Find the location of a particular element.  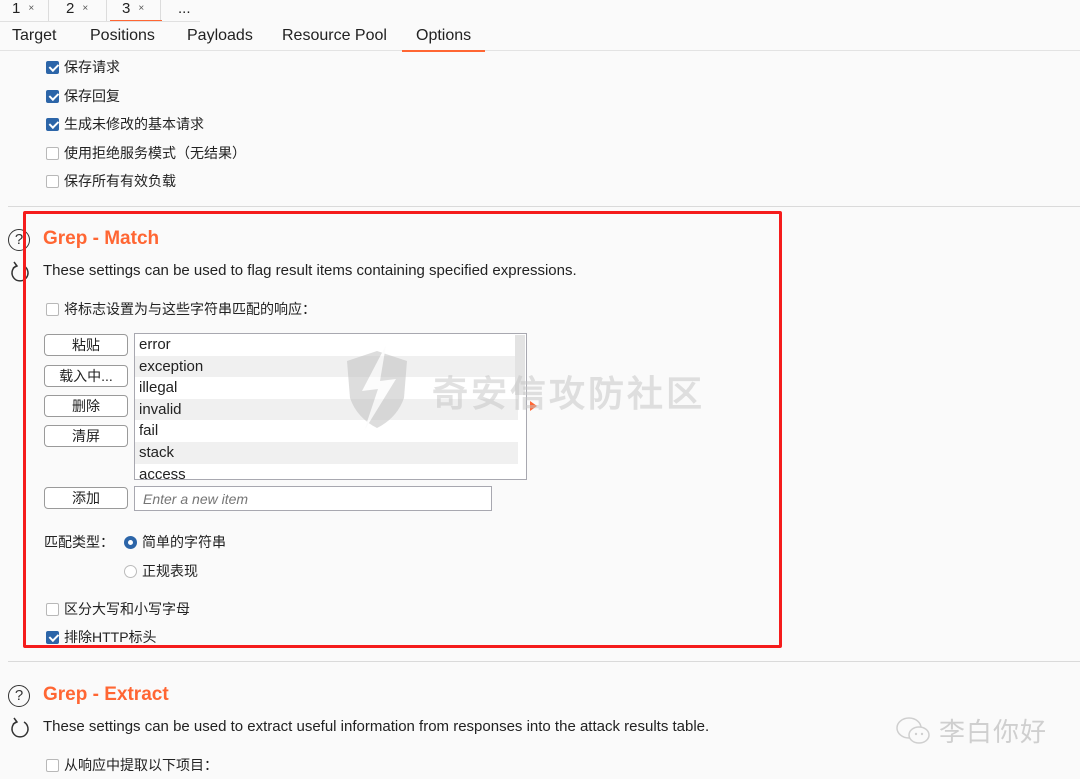

list-item: access is located at coordinates (326, 471).